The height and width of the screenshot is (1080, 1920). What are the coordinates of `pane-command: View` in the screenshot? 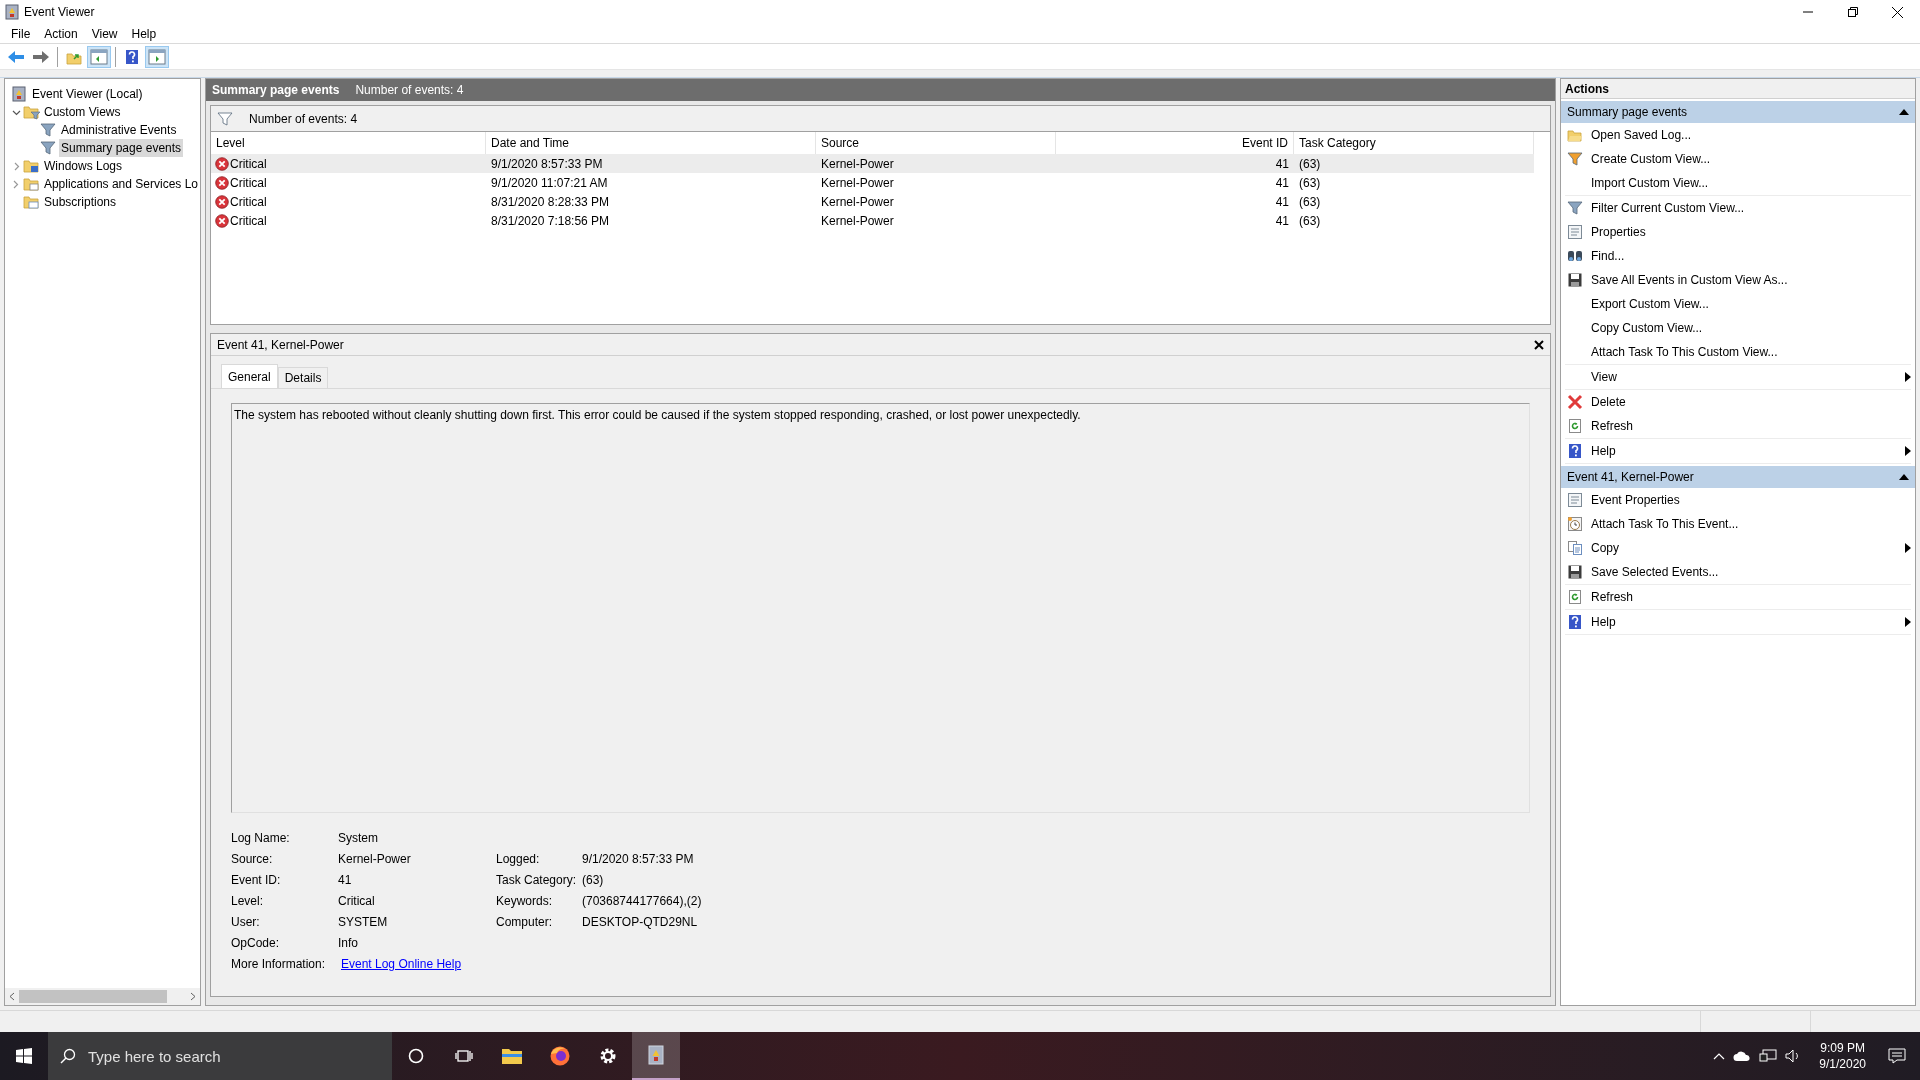 It's located at (1738, 377).